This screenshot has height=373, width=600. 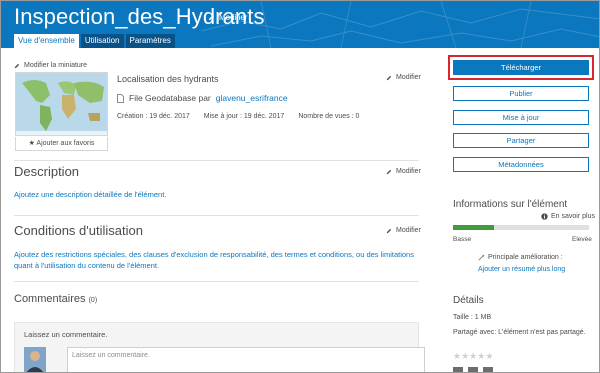 I want to click on avatar, so click(x=35, y=359).